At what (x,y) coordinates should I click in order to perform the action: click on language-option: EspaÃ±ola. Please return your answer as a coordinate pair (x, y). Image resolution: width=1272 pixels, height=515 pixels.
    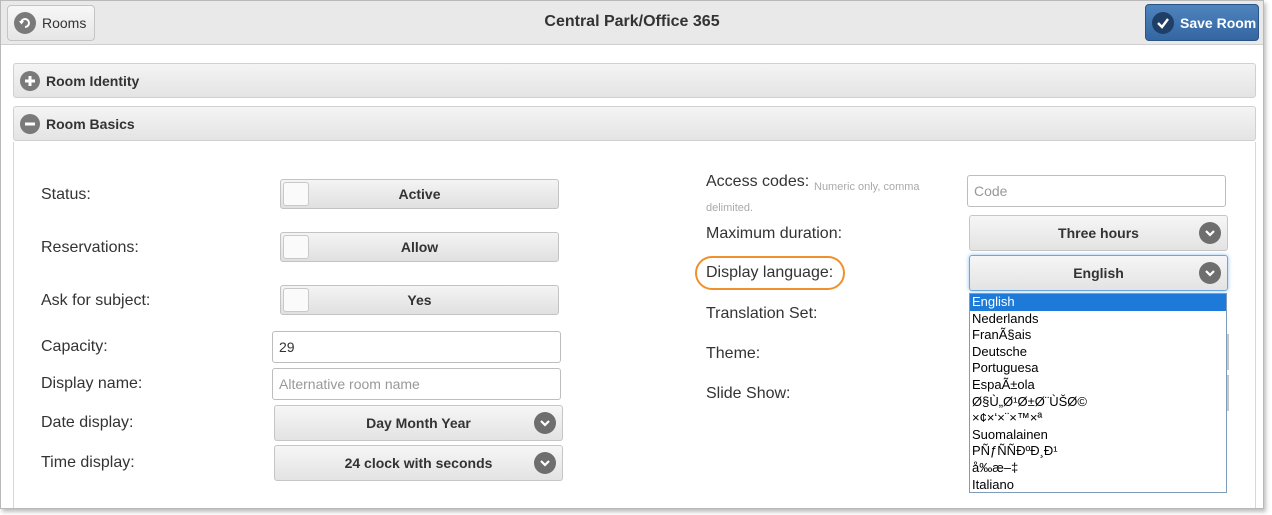
    Looking at the image, I should click on (1098, 385).